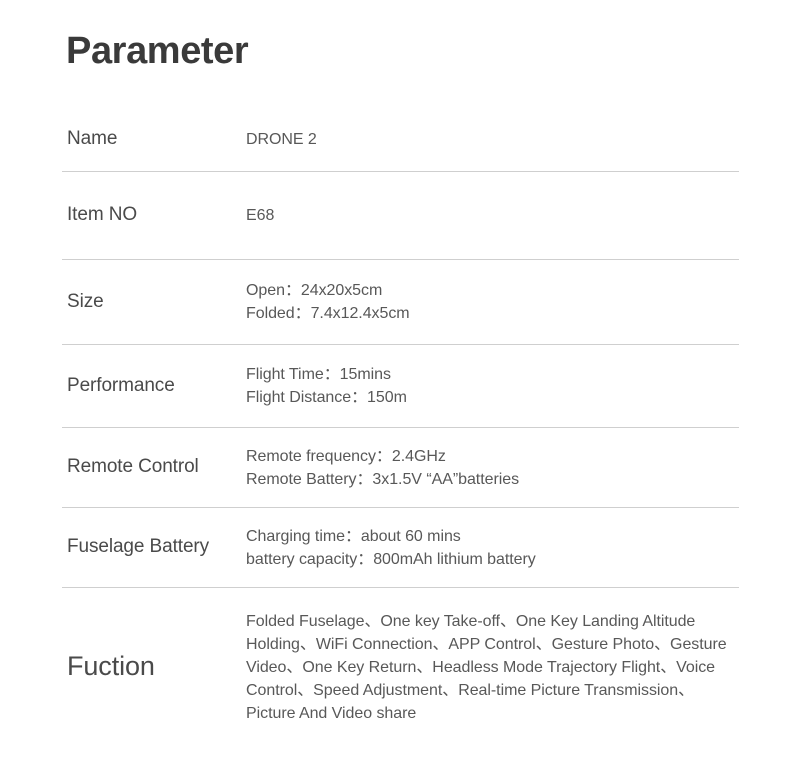  I want to click on row-label-remote-control: Remote Control, so click(133, 467).